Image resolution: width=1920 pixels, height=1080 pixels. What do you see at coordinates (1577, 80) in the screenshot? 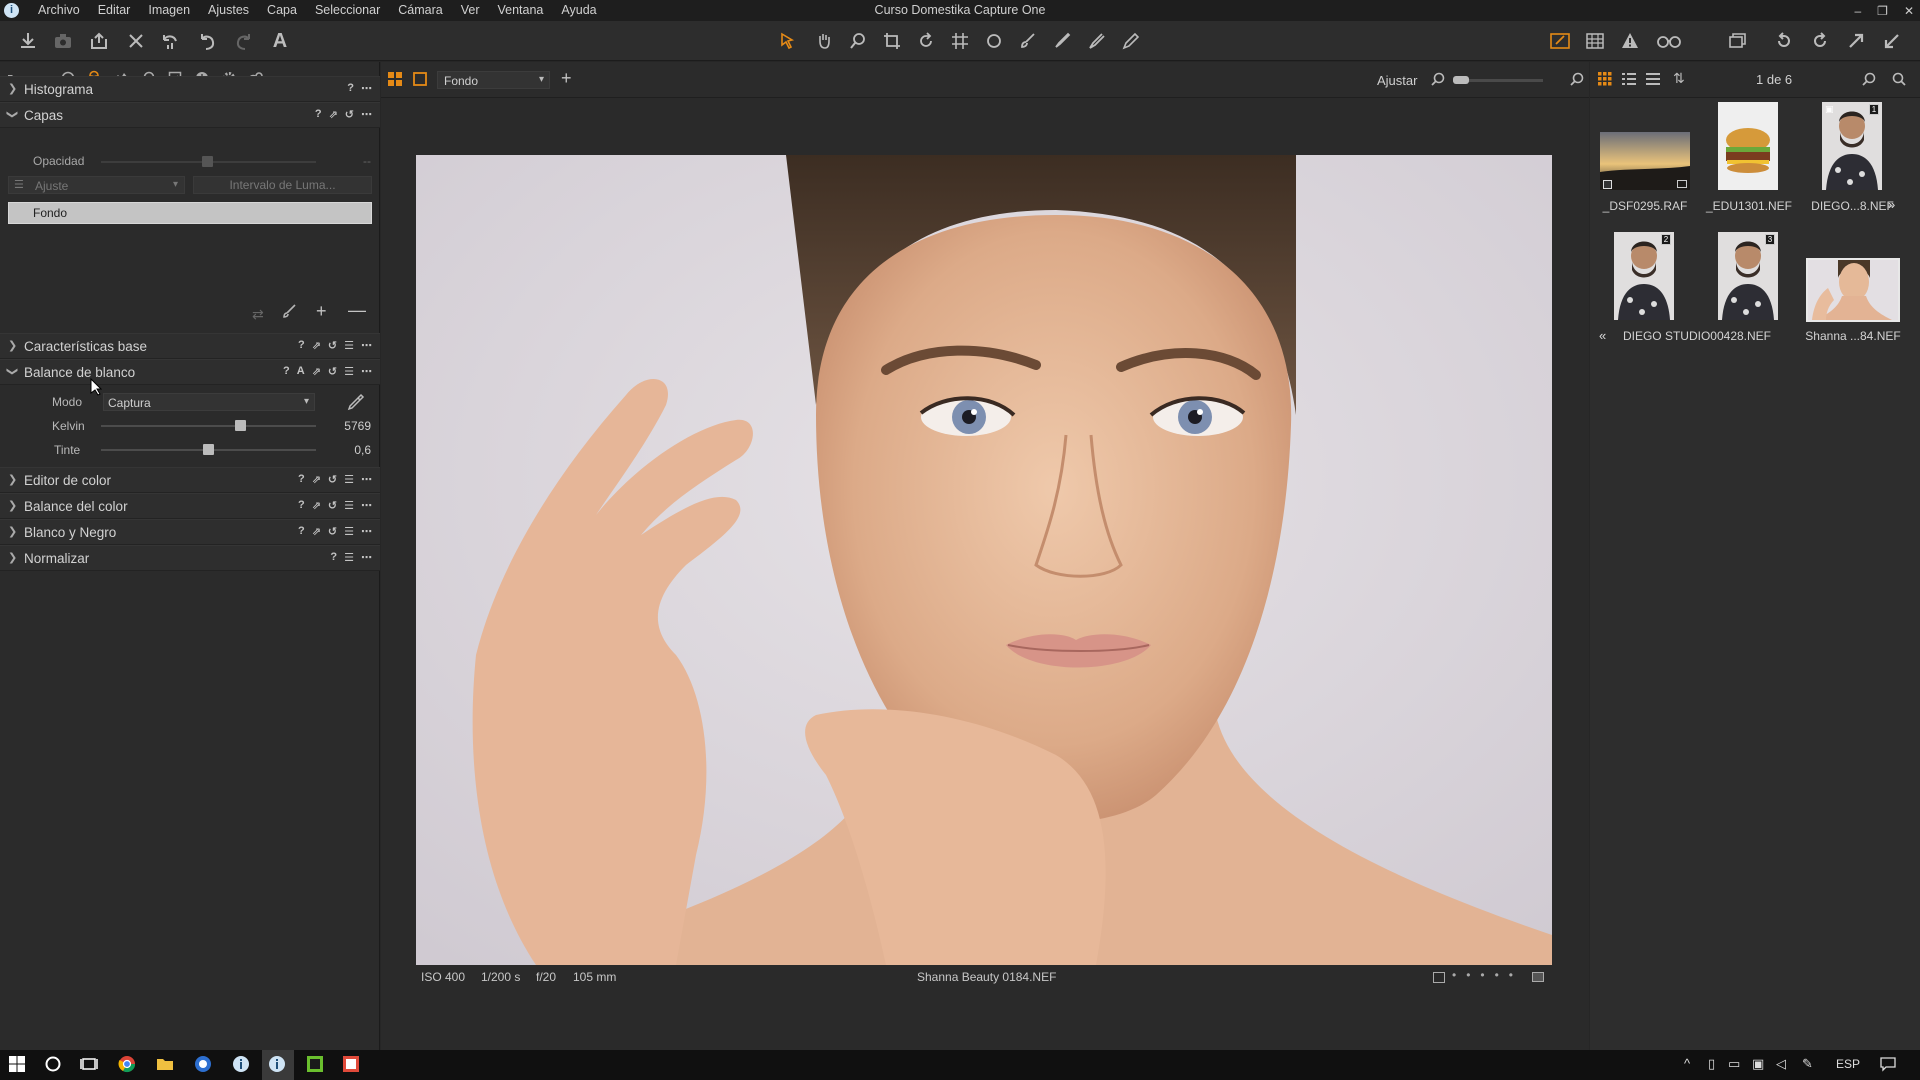
I see `zoom-in-icon` at bounding box center [1577, 80].